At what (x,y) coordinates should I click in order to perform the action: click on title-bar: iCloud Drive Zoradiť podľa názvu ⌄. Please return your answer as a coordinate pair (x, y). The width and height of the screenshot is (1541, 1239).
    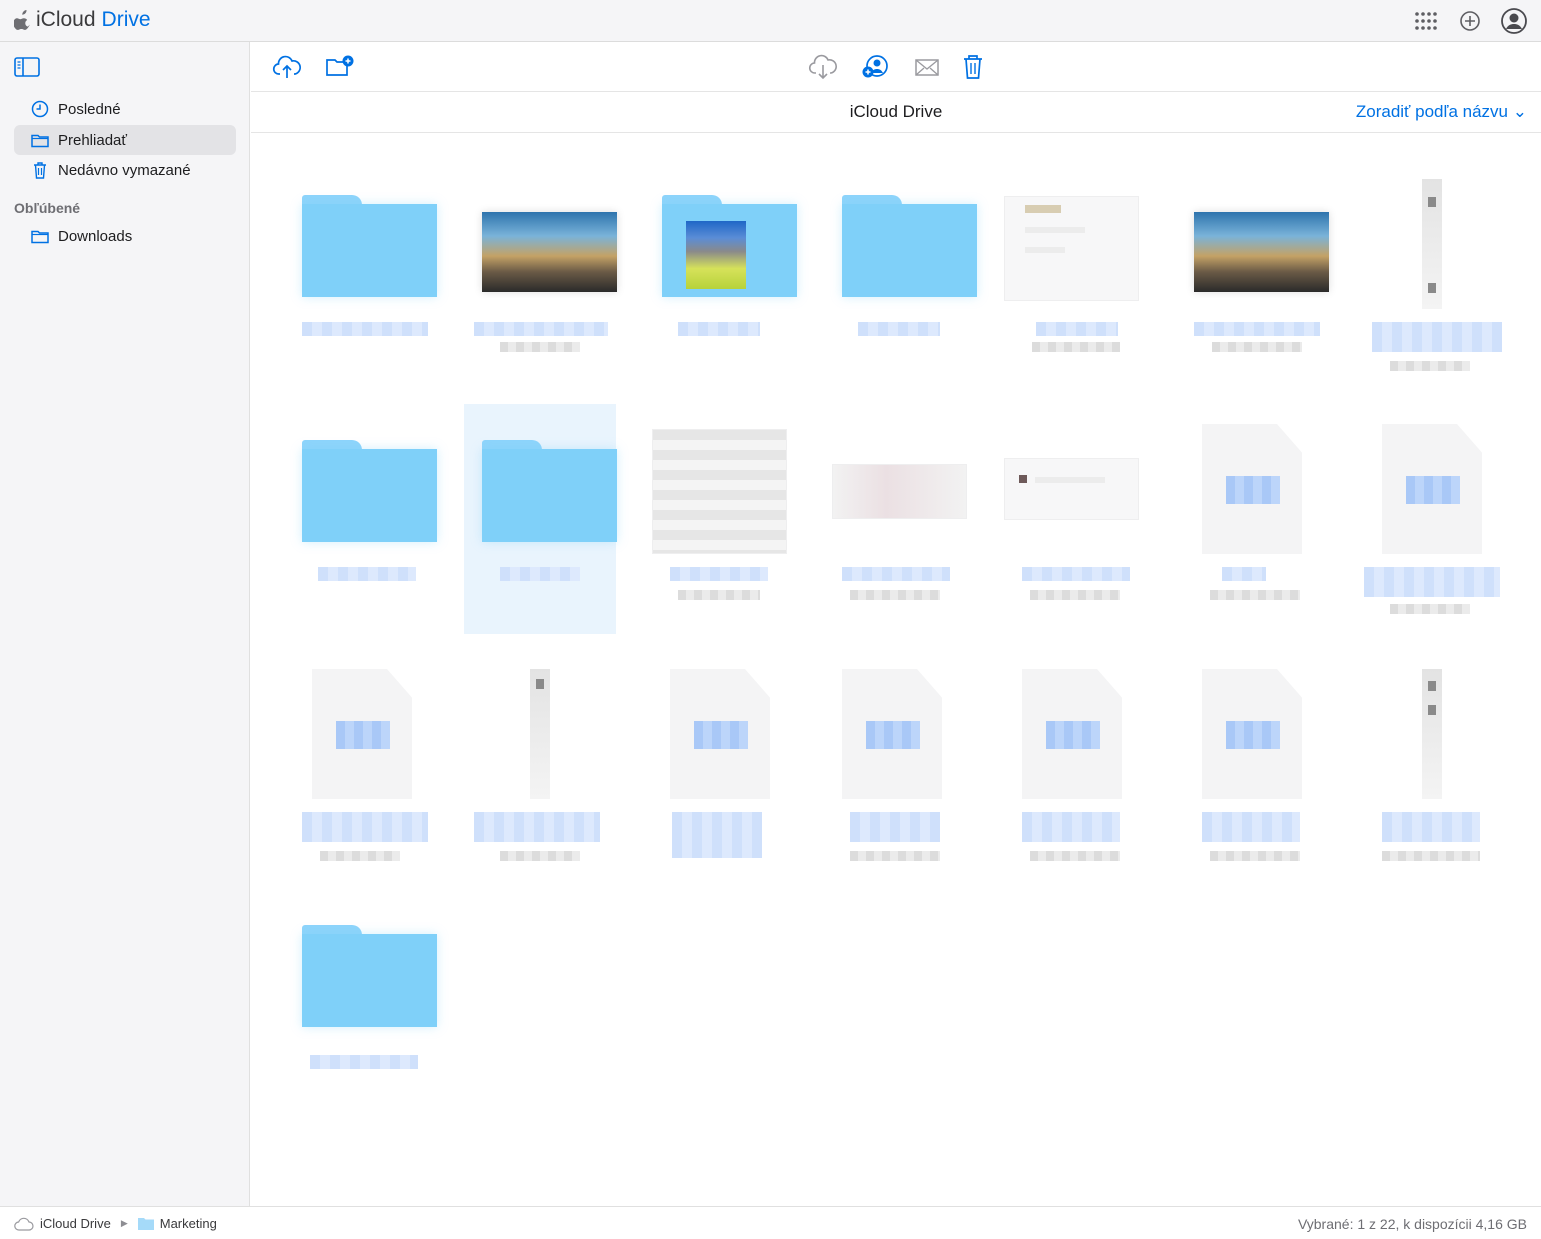
    Looking at the image, I should click on (896, 112).